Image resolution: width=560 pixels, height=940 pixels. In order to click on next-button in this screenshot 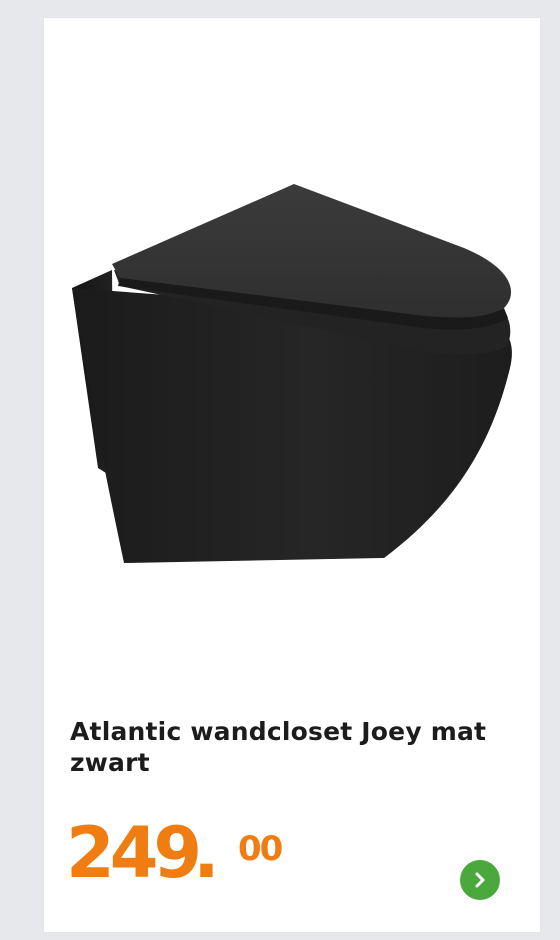, I will do `click(480, 880)`.